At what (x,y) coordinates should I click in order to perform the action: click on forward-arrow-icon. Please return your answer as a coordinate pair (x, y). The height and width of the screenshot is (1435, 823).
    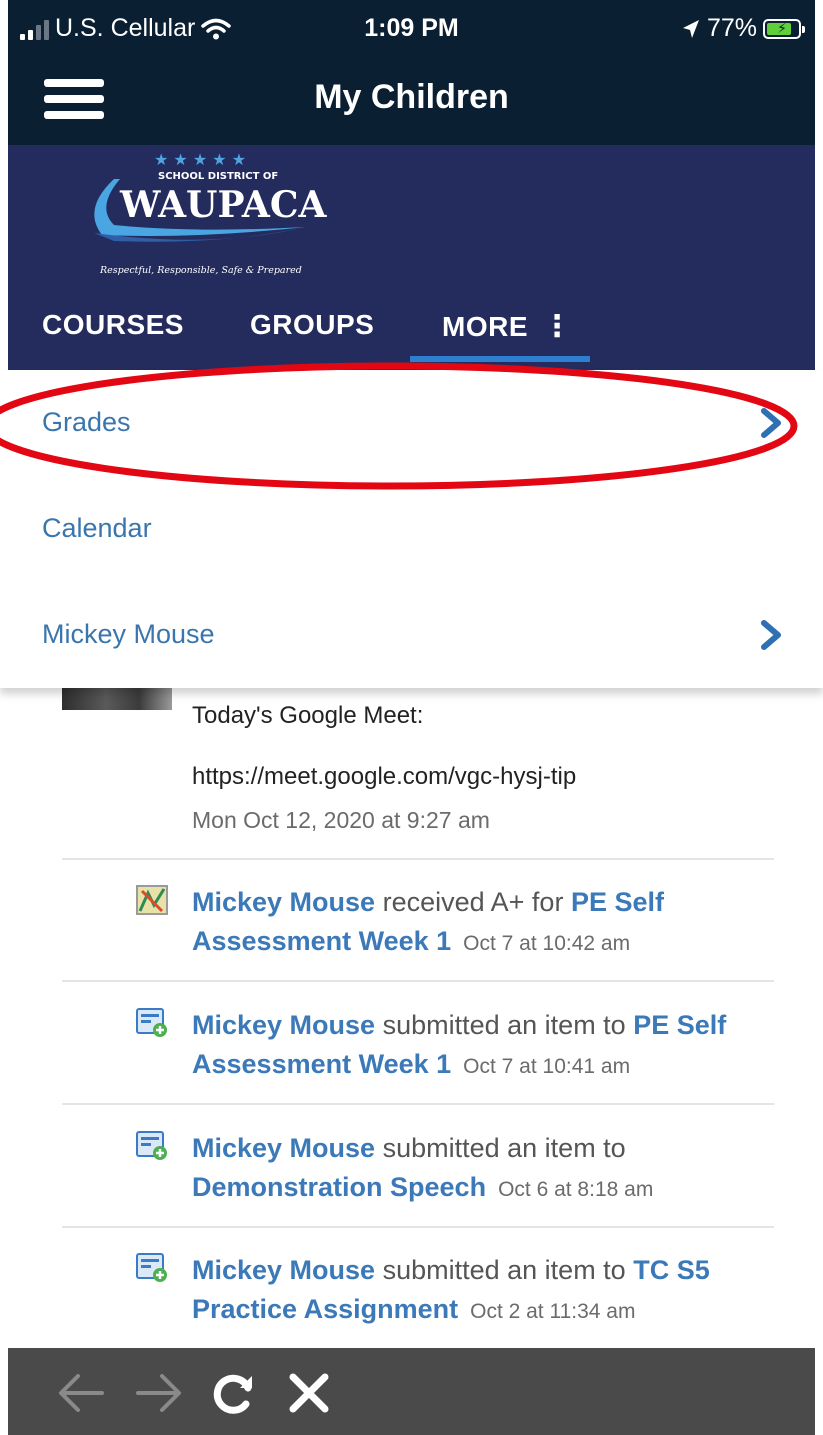
    Looking at the image, I should click on (159, 1393).